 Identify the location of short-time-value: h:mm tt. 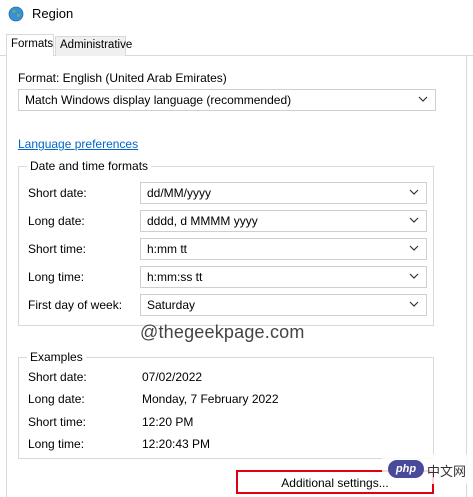
(167, 249).